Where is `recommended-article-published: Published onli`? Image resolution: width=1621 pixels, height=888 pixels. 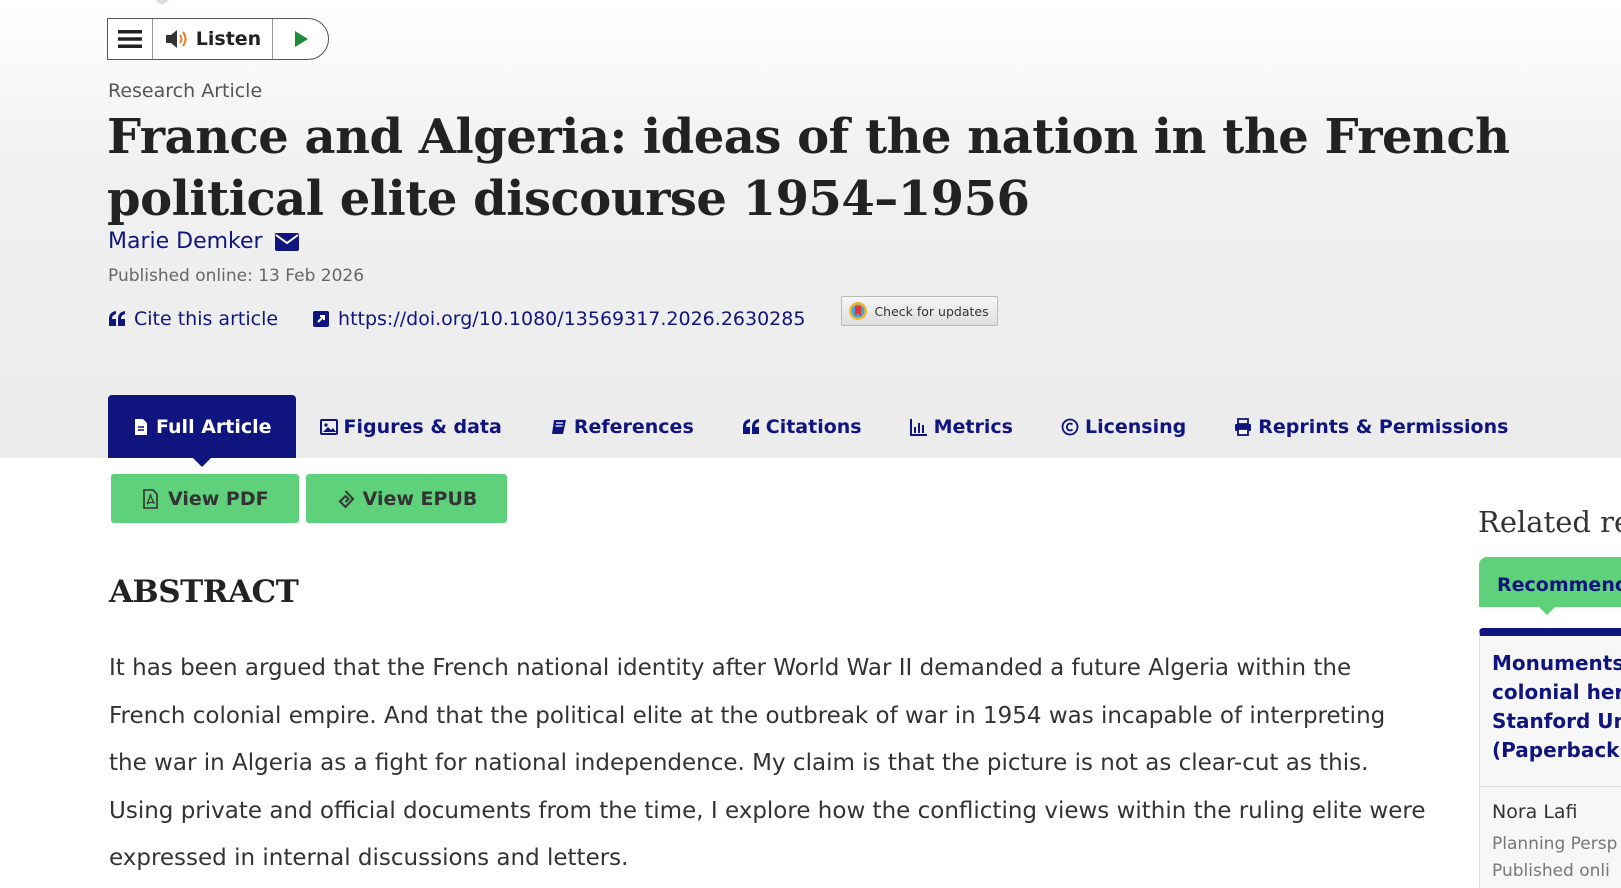
recommended-article-published: Published onli is located at coordinates (1551, 871).